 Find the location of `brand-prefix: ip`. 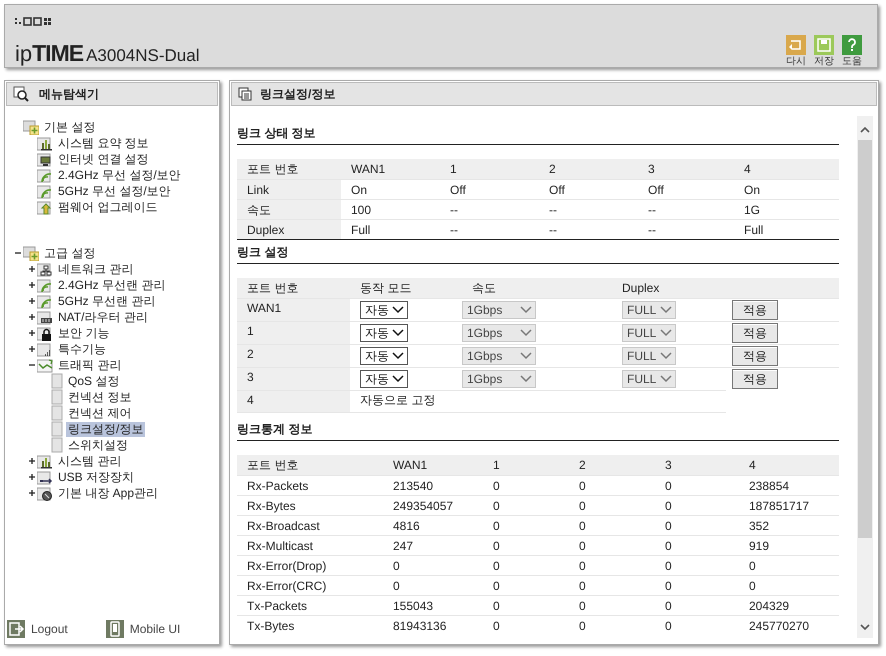

brand-prefix: ip is located at coordinates (23, 54).